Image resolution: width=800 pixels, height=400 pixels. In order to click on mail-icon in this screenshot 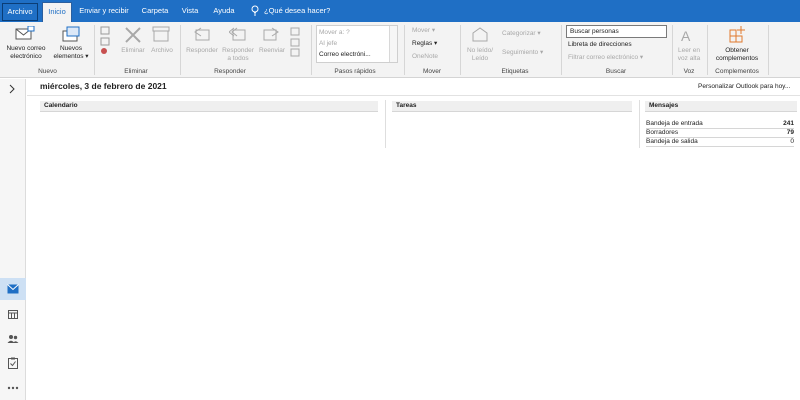, I will do `click(13, 289)`.